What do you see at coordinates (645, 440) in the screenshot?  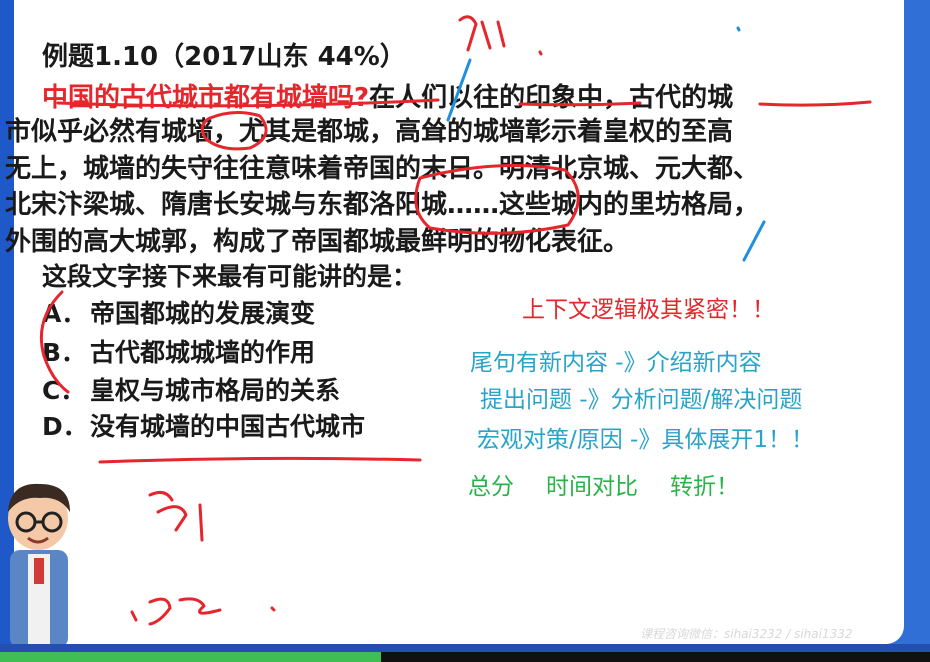 I see `note-macro-specific: 宏观对策/原因 -》具体展开1！！` at bounding box center [645, 440].